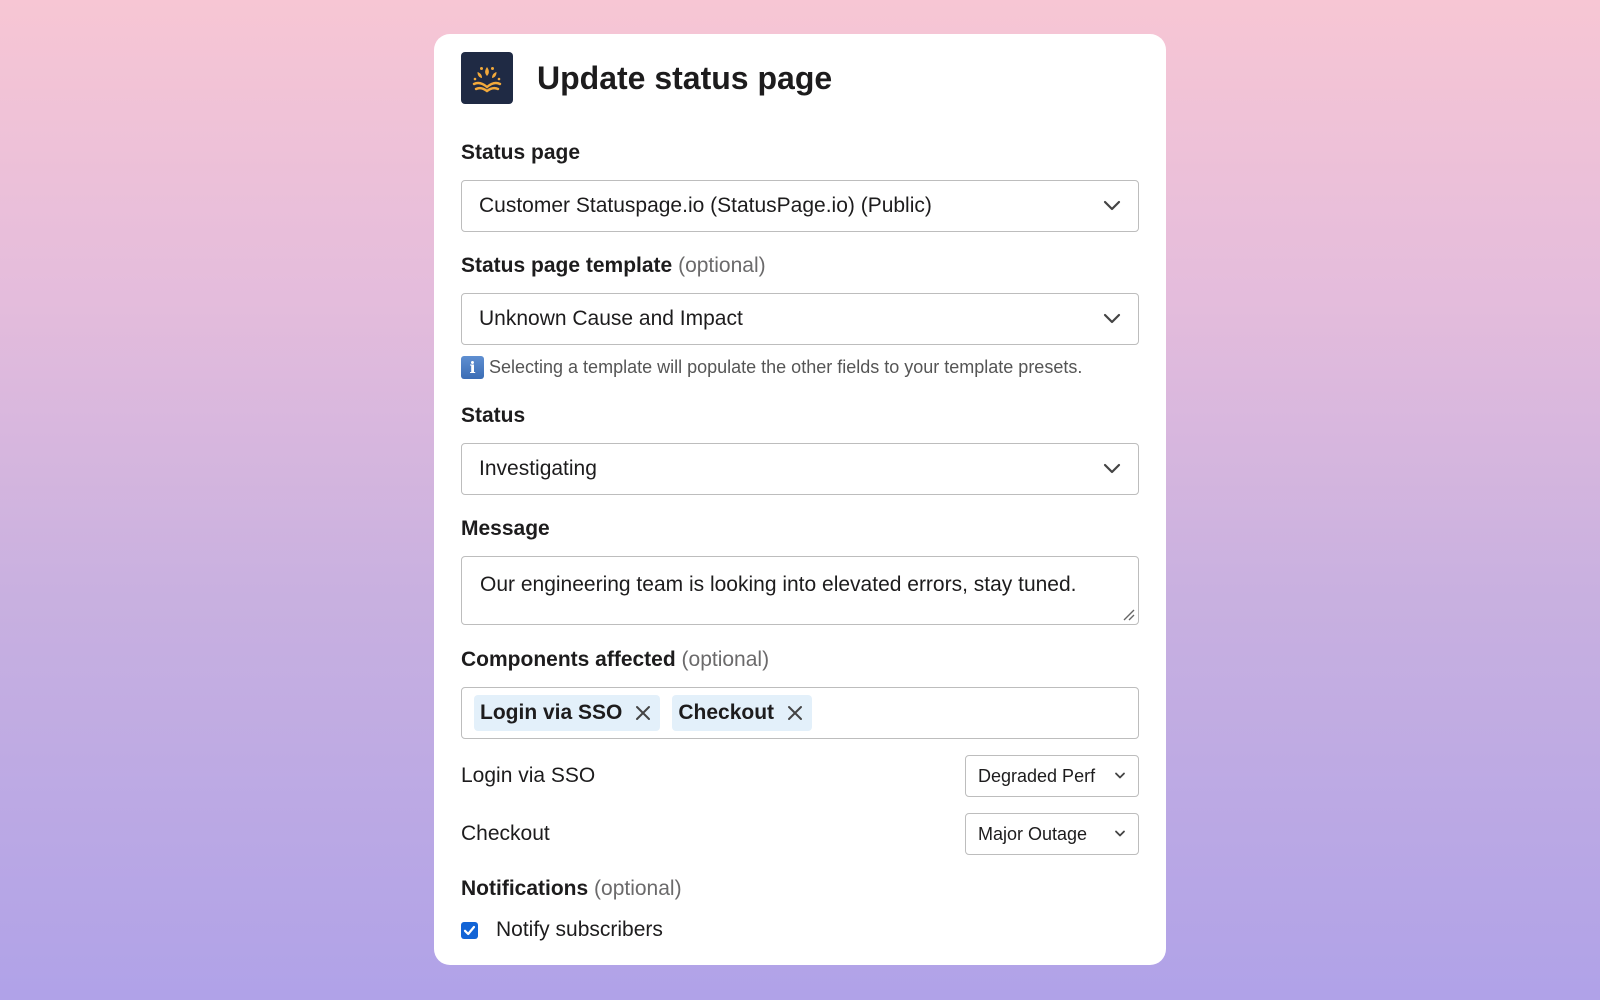 The image size is (1600, 1000). What do you see at coordinates (726, 712) in the screenshot?
I see `chip-label: Checkout` at bounding box center [726, 712].